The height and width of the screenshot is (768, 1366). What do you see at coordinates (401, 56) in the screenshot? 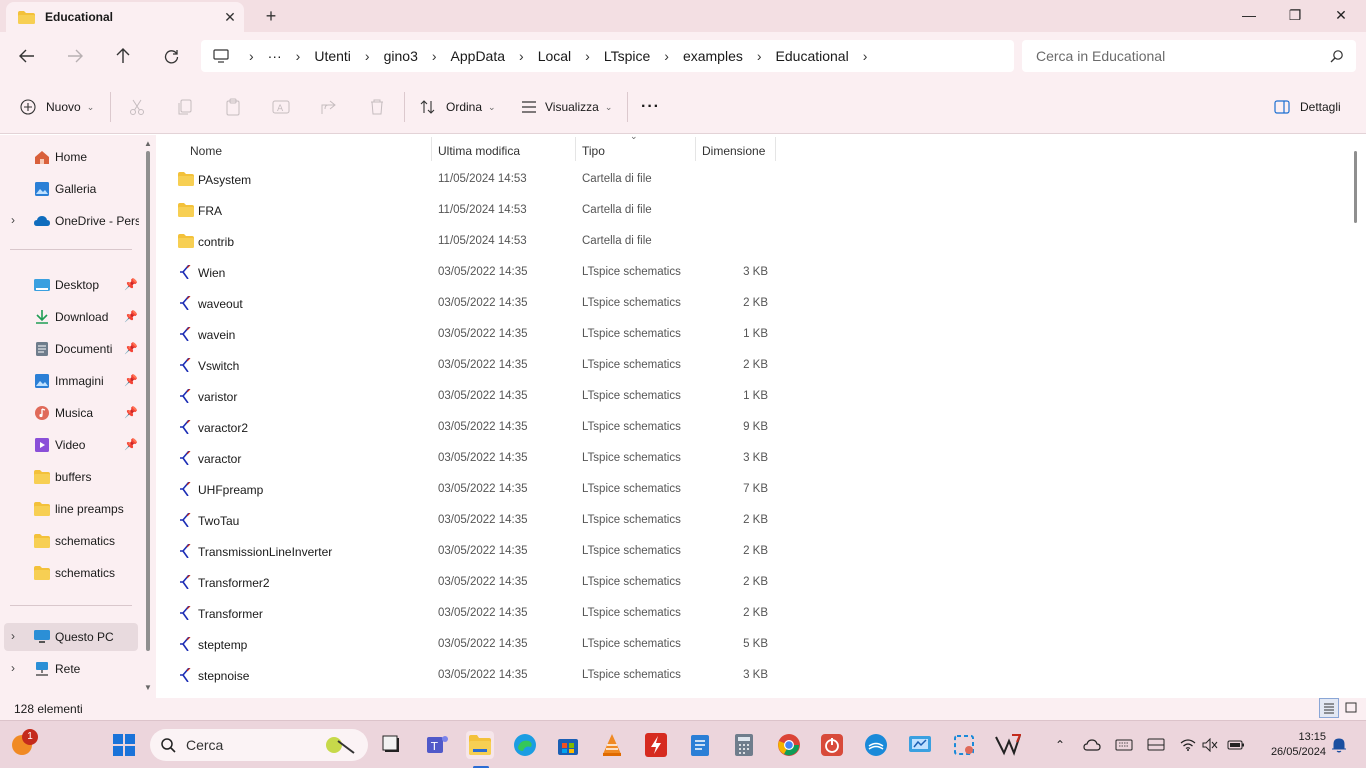
I see `crumb-gino3: gino3` at bounding box center [401, 56].